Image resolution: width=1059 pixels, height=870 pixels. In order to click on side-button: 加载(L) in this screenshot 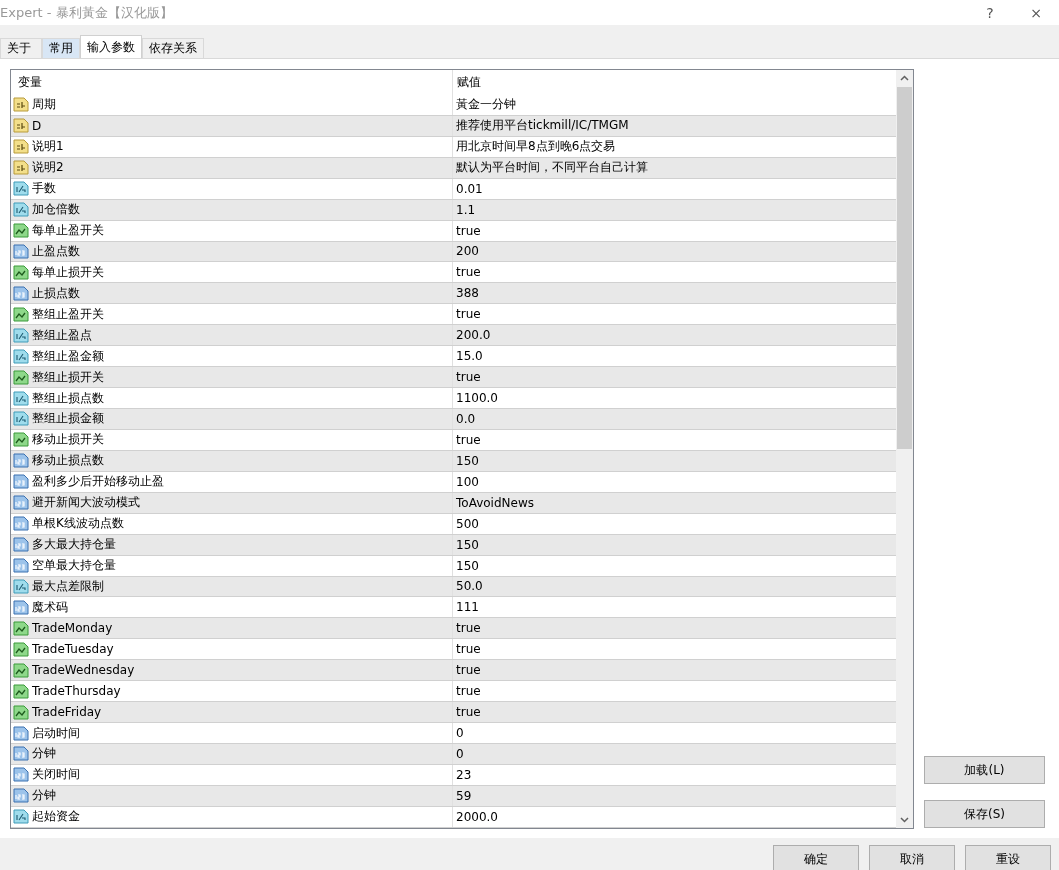, I will do `click(984, 770)`.